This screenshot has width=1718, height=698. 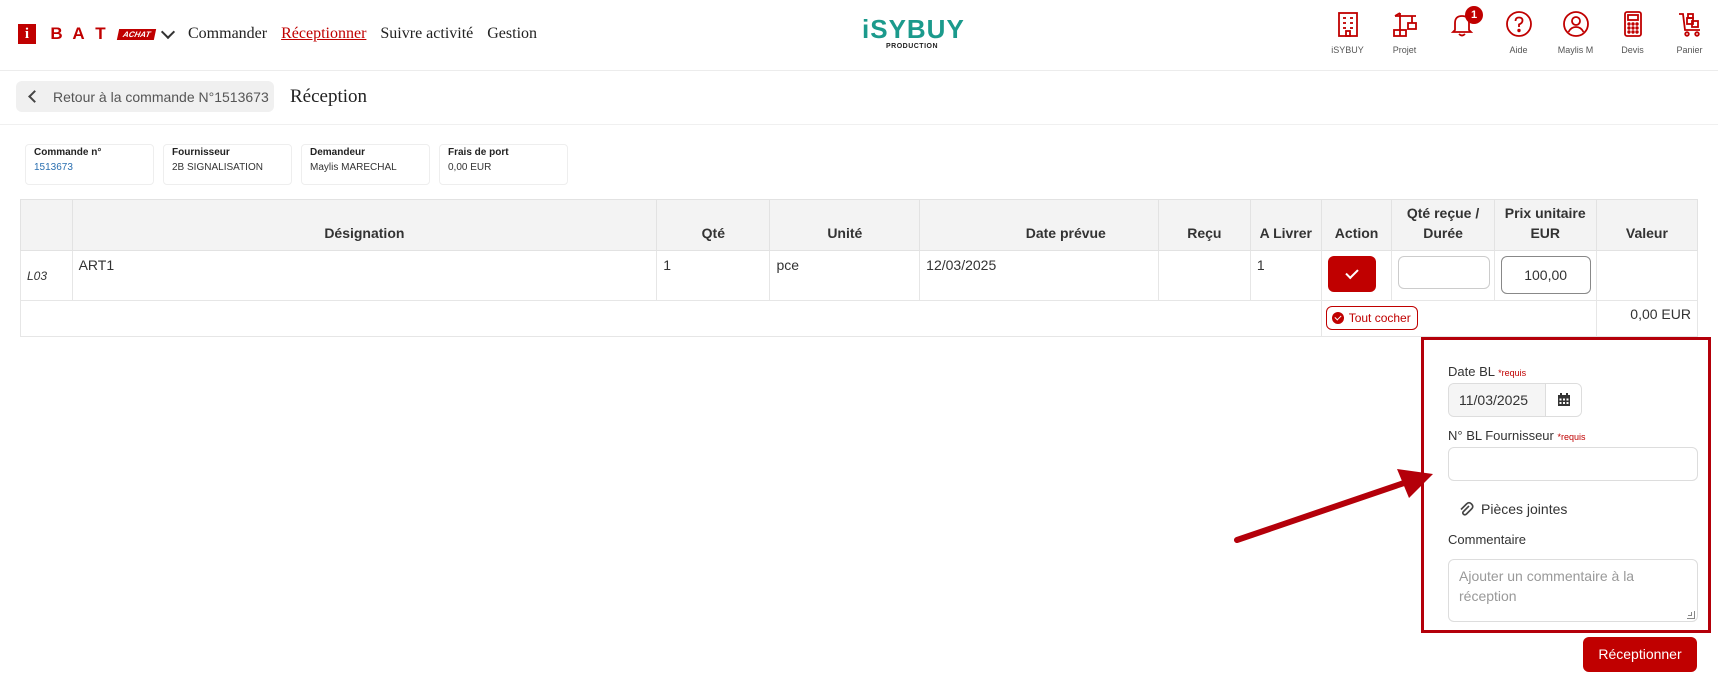 What do you see at coordinates (1518, 24) in the screenshot?
I see `help-icon` at bounding box center [1518, 24].